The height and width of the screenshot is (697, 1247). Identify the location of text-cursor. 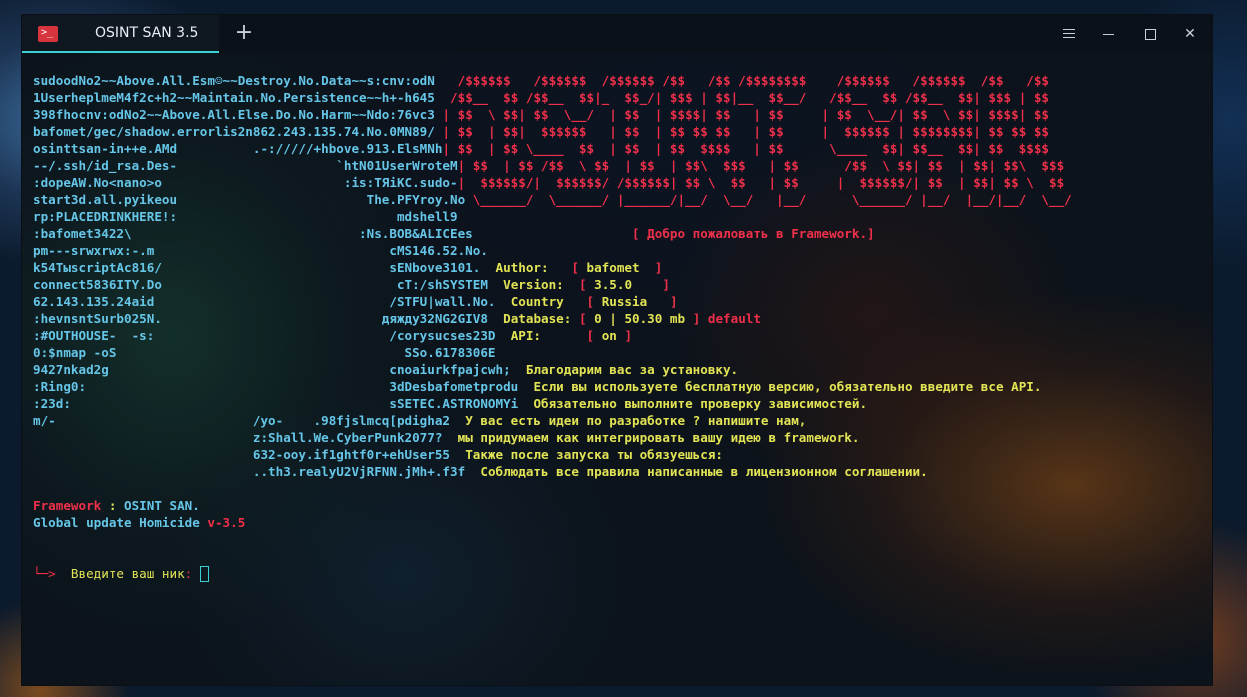
(204, 574).